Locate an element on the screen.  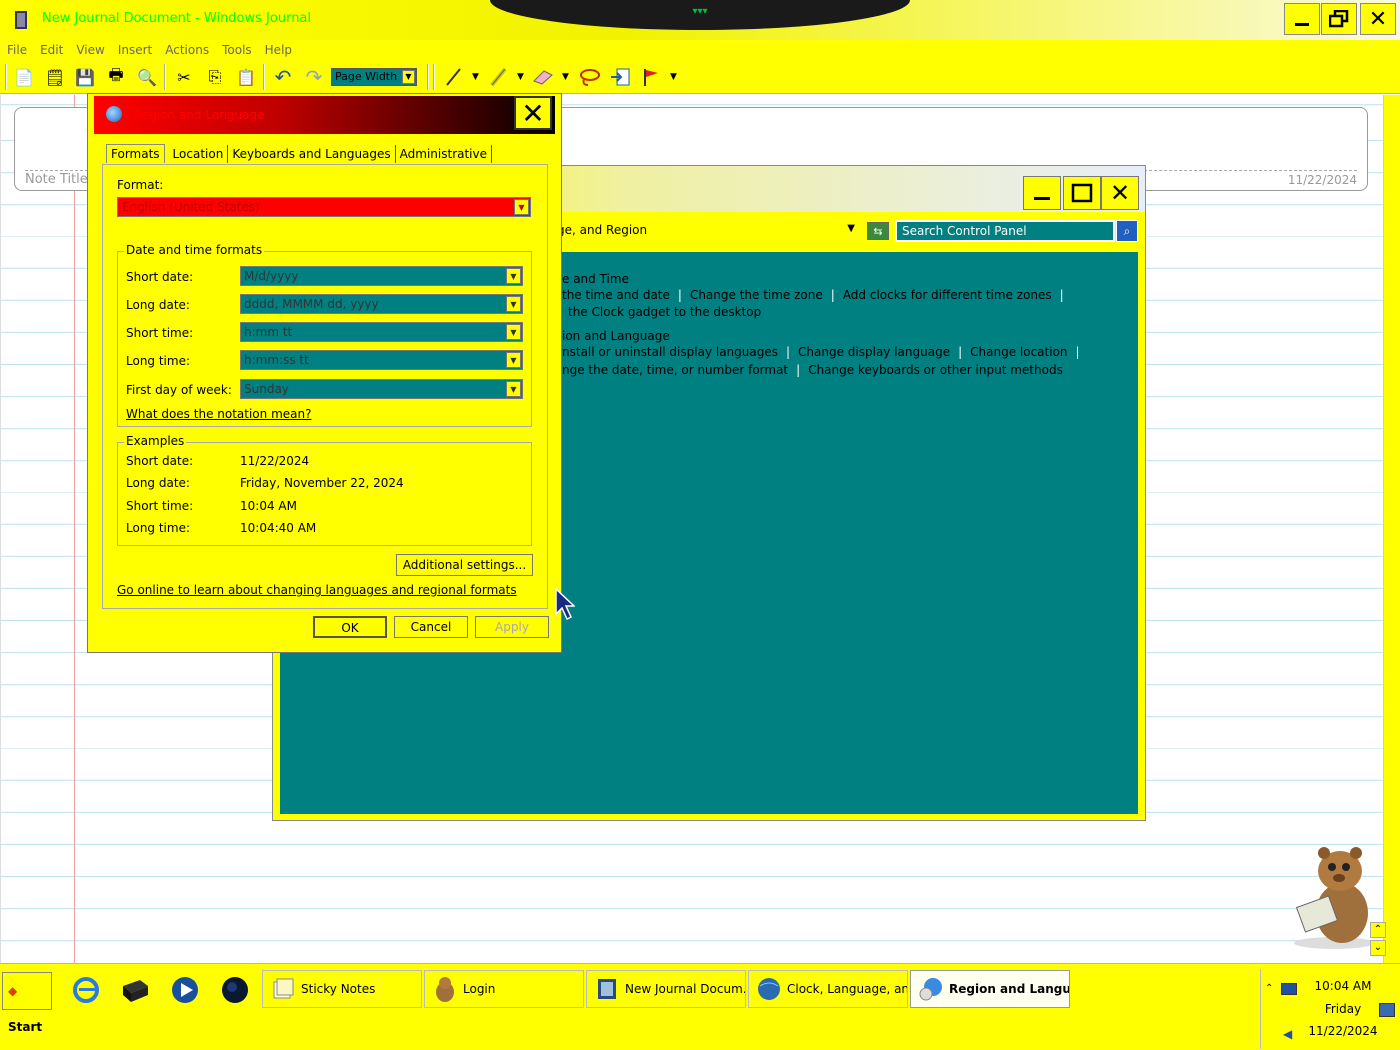
start-button: ◆ Start is located at coordinates (27, 1003).